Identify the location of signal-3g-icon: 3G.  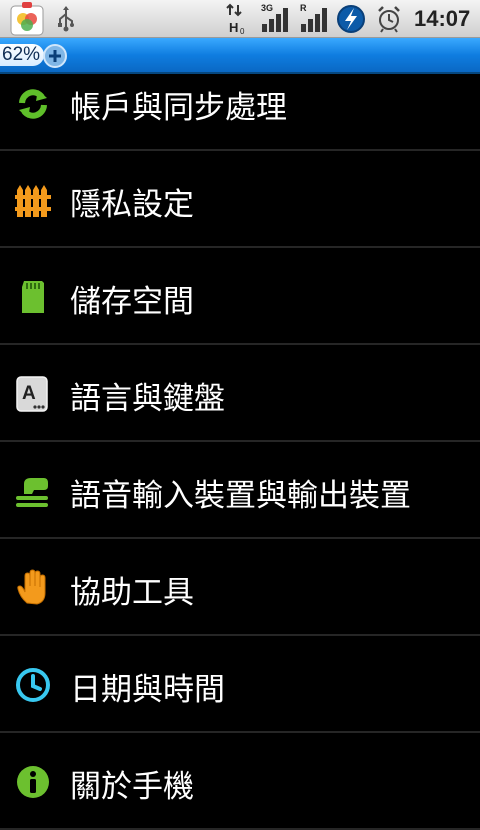
(274, 17).